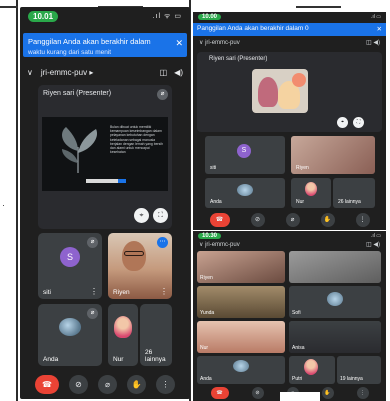 This screenshot has width=390, height=401. What do you see at coordinates (375, 235) in the screenshot?
I see `system-icons: .ıl ▭` at bounding box center [375, 235].